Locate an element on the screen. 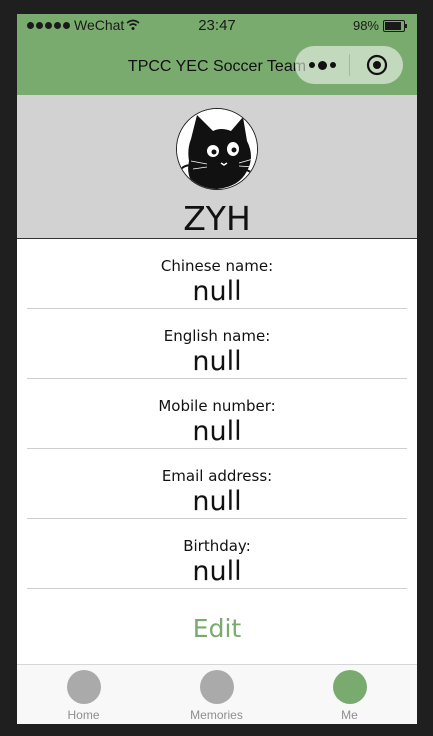 The image size is (433, 736). memories-icon is located at coordinates (216, 687).